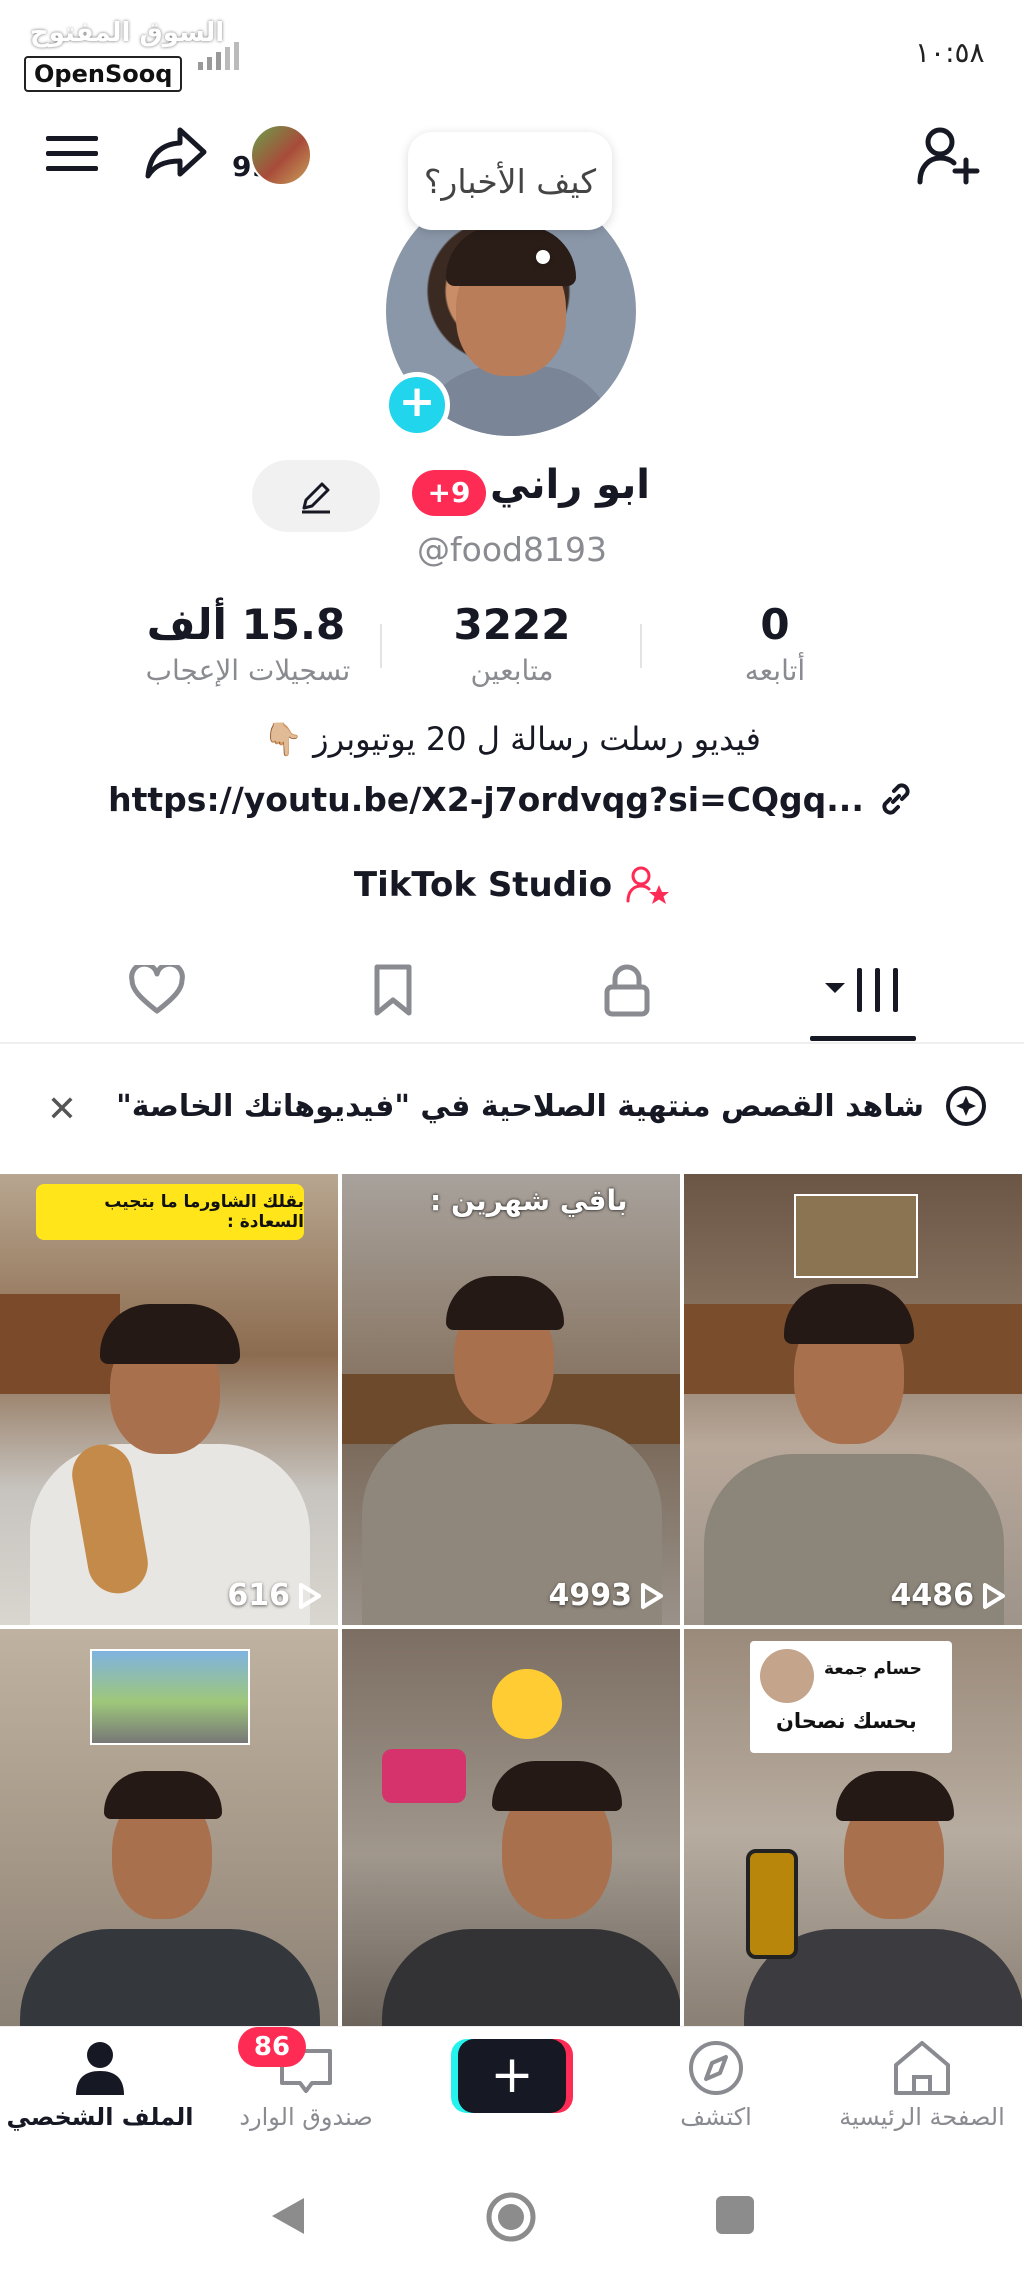 This screenshot has height=2276, width=1024. I want to click on video-thumbnail: بقلك الشاورما ما بتجيب السعادة : 616, so click(169, 1399).